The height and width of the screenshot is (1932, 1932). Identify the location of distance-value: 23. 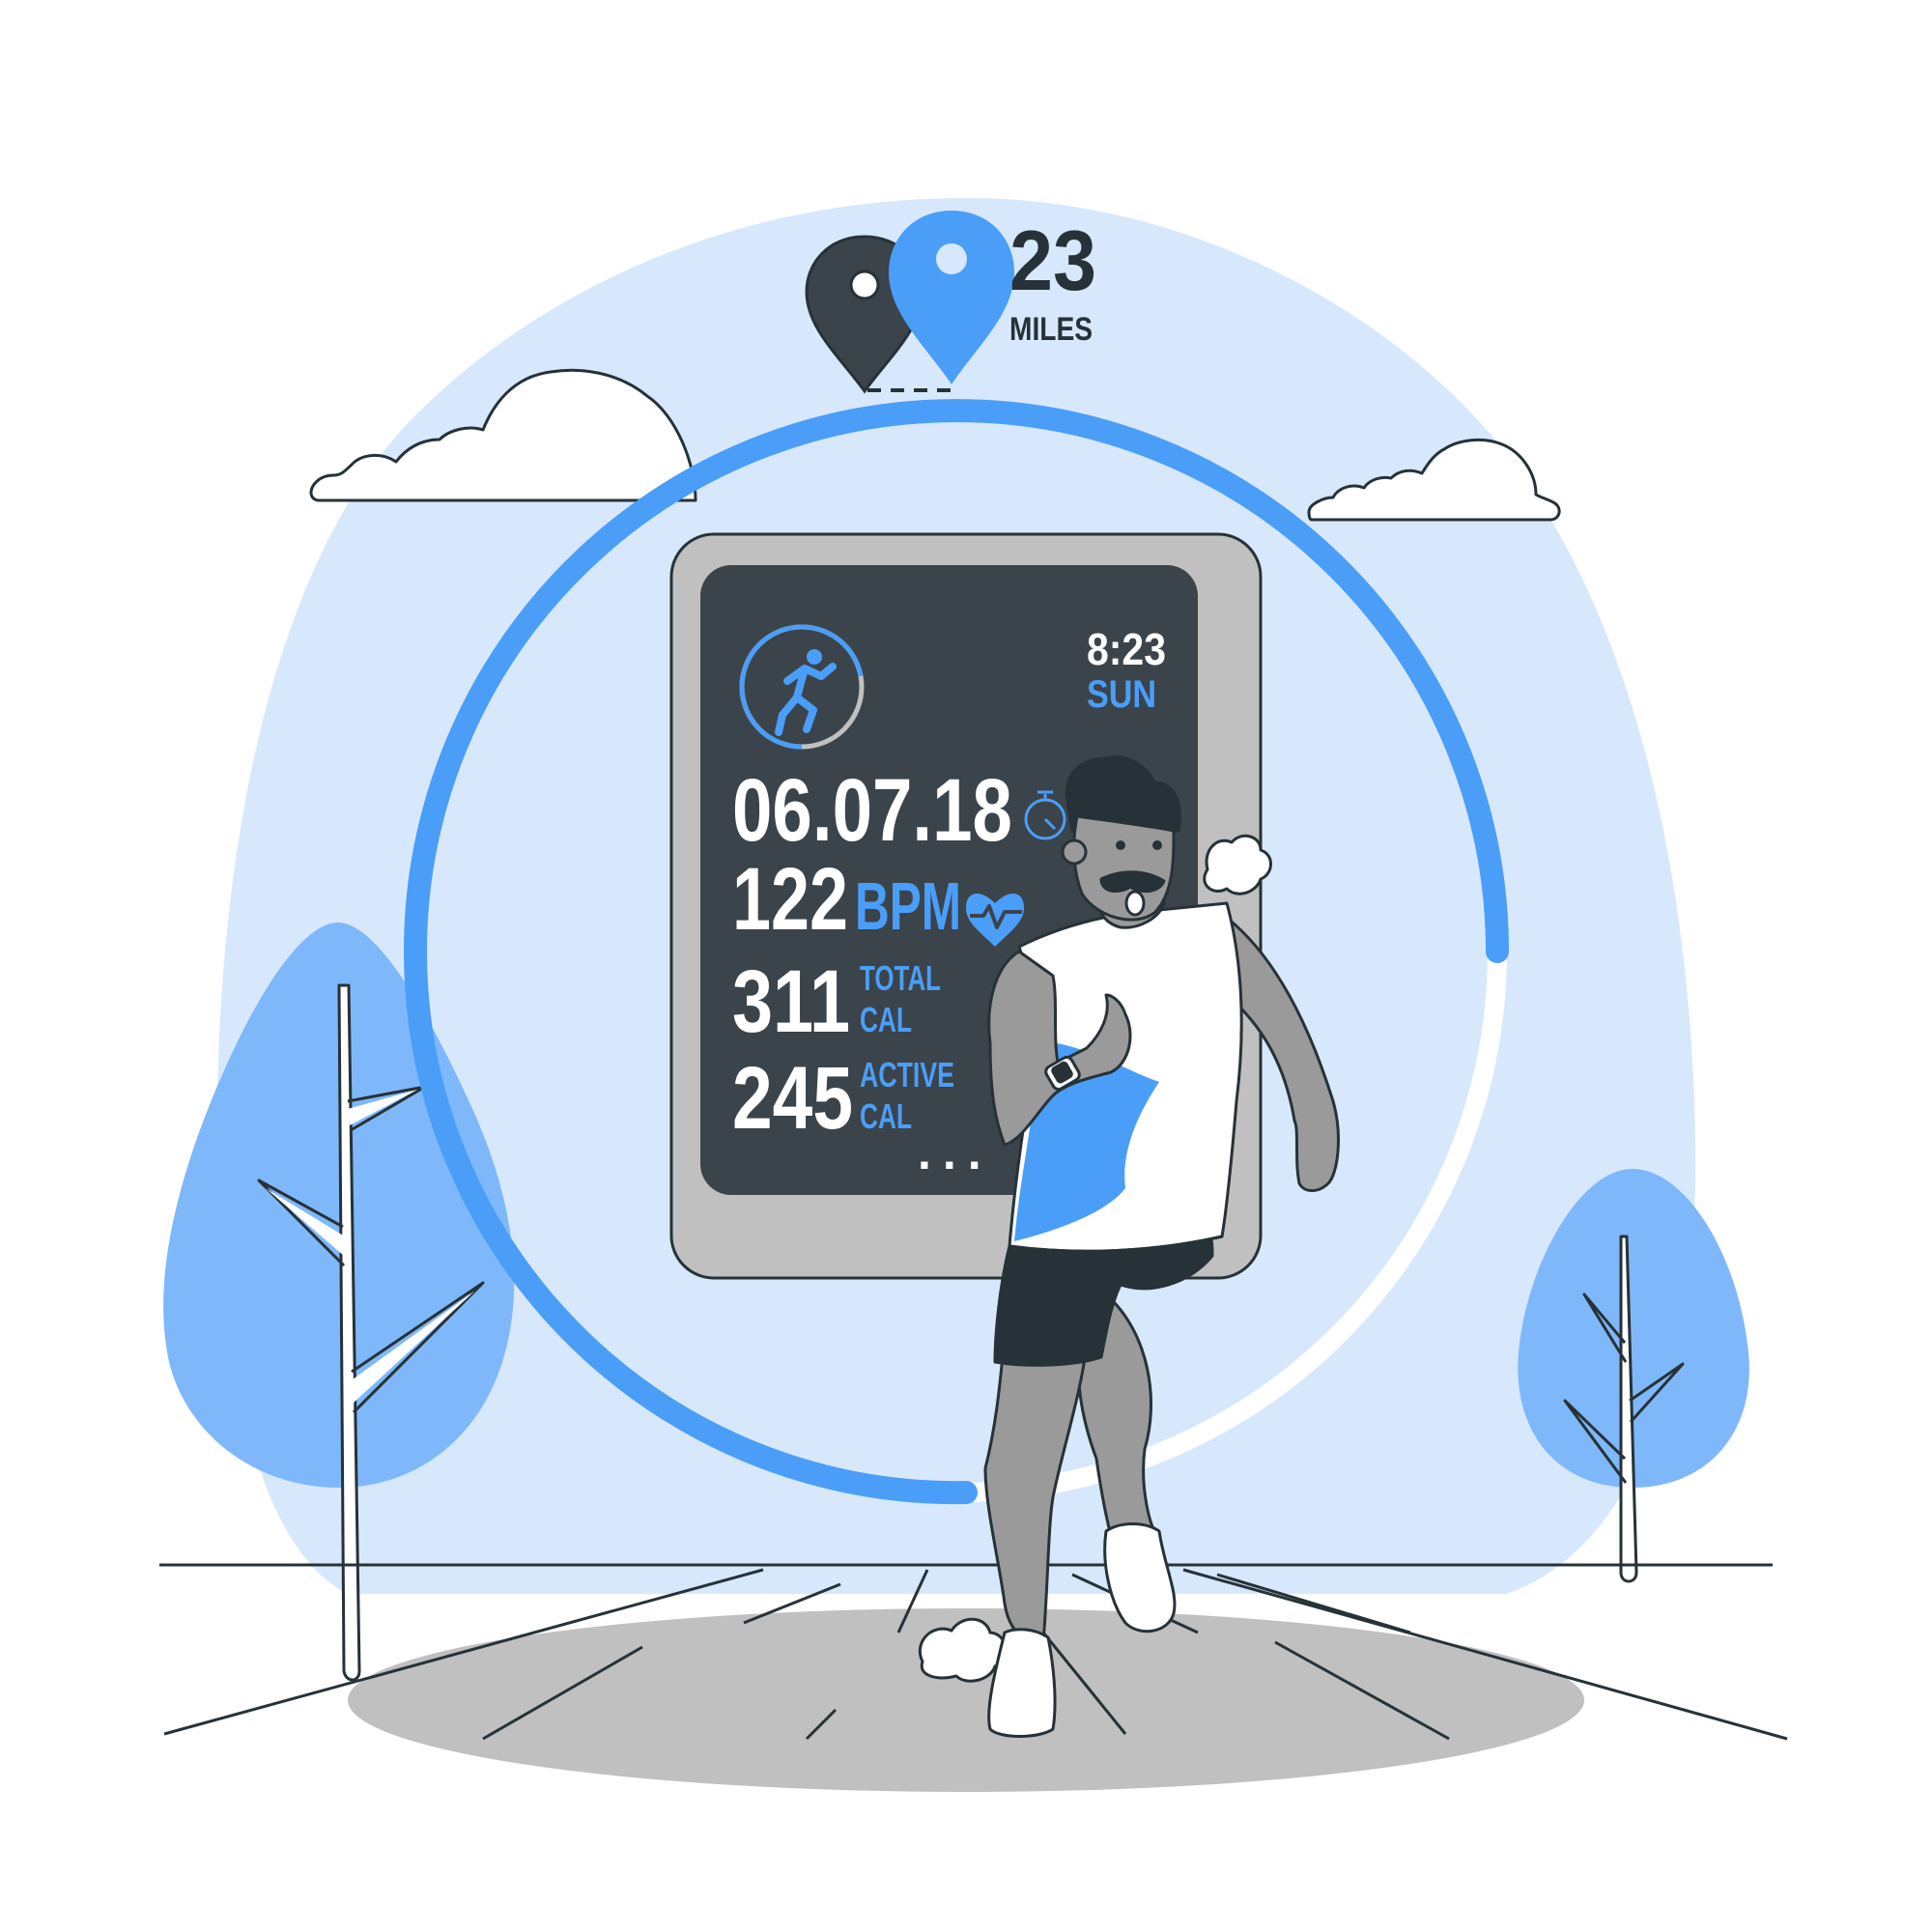
(1052, 260).